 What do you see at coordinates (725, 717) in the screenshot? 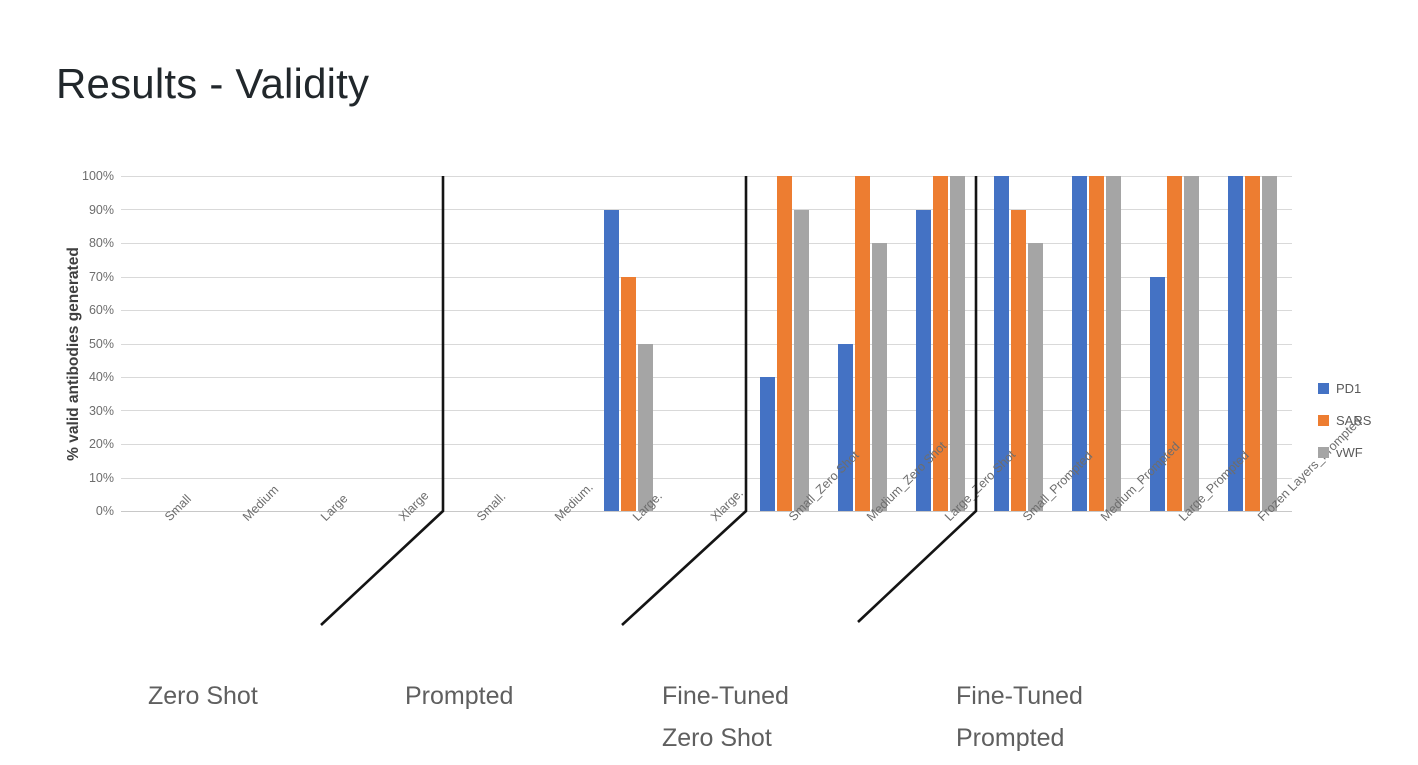
I see `group-caption: Fine-Tuned Zero Shot` at bounding box center [725, 717].